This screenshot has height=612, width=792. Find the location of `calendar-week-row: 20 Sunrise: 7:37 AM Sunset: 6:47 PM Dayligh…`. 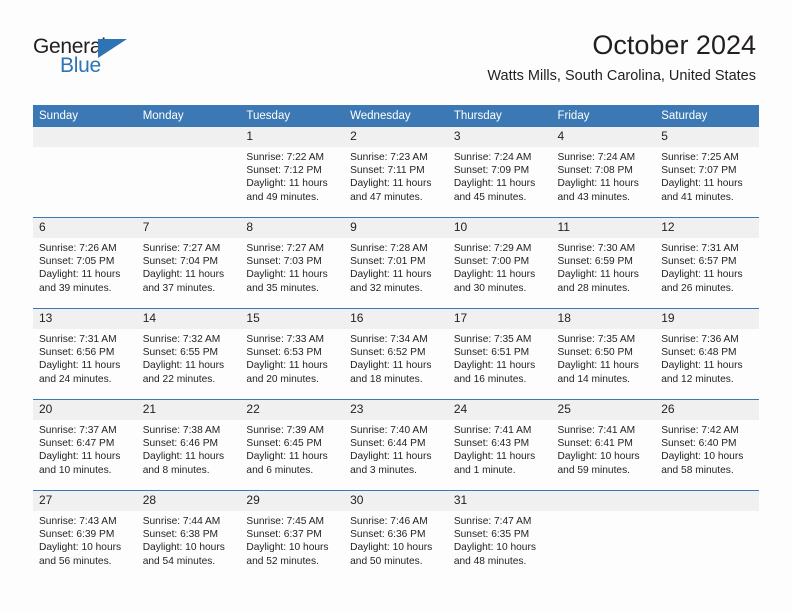

calendar-week-row: 20 Sunrise: 7:37 AM Sunset: 6:47 PM Dayligh… is located at coordinates (396, 445).